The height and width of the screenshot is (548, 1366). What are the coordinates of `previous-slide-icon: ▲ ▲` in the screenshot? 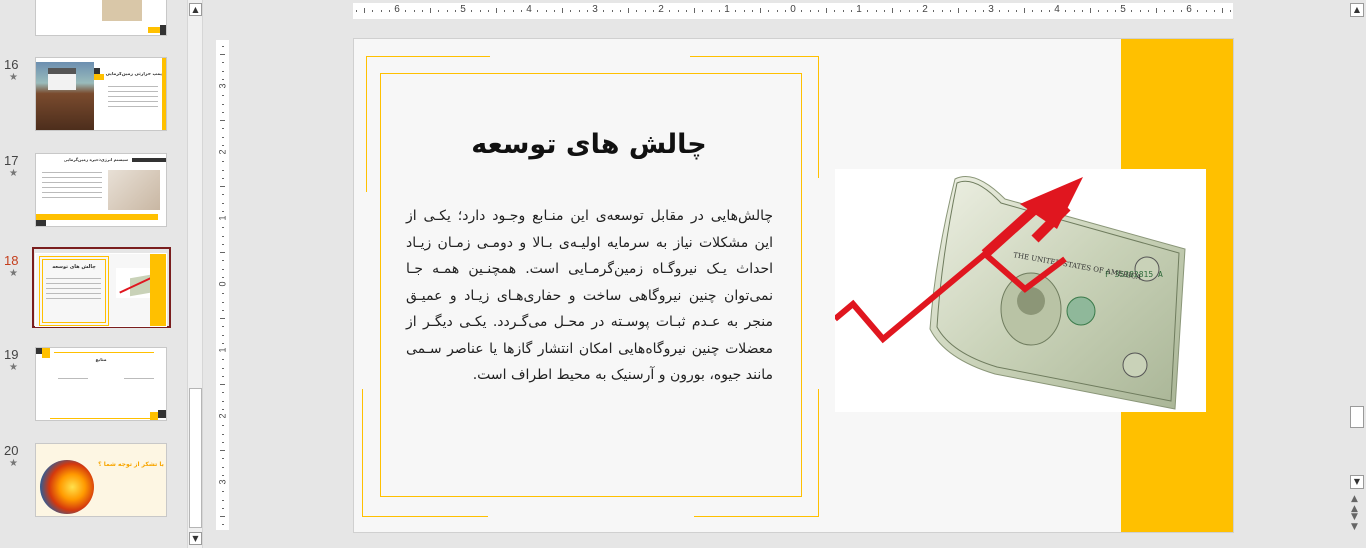 It's located at (1354, 504).